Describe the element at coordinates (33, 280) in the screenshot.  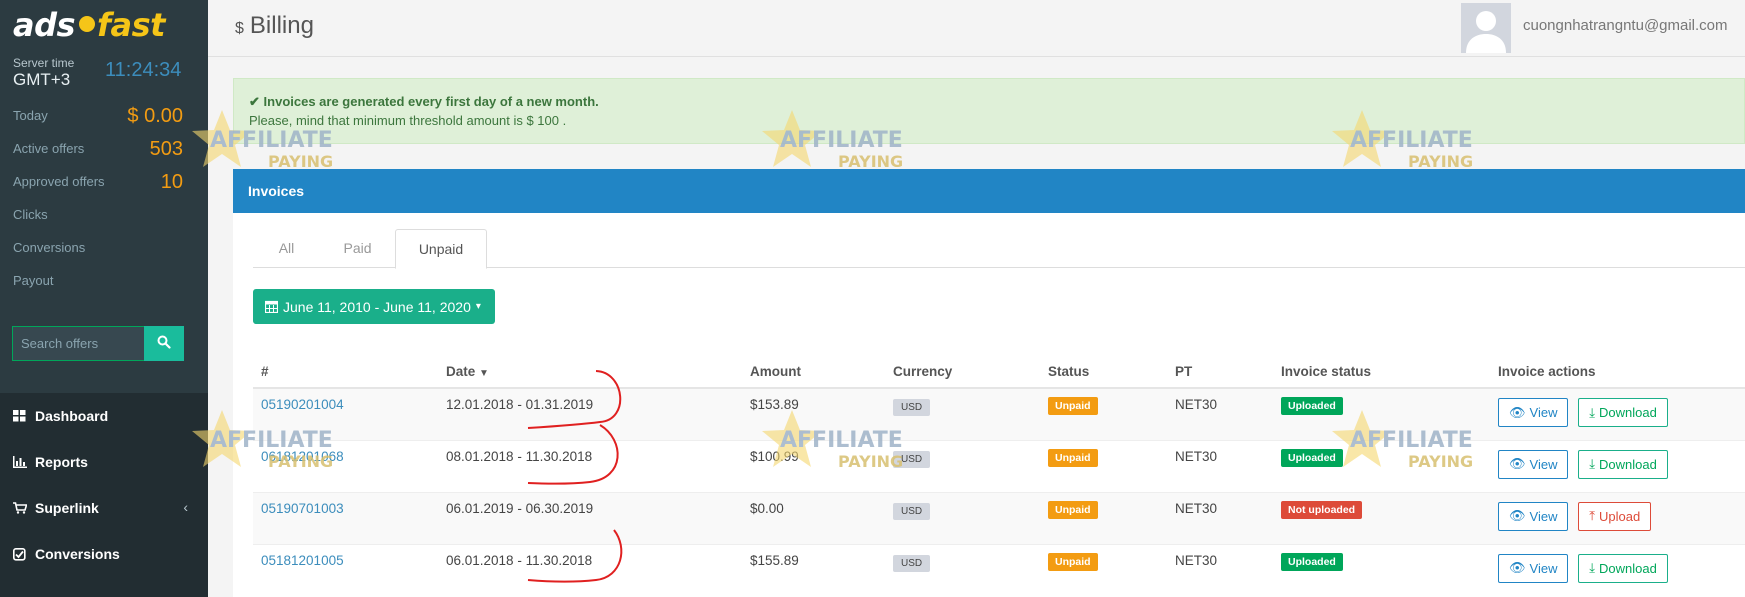
I see `stat-label: Payout` at that location.